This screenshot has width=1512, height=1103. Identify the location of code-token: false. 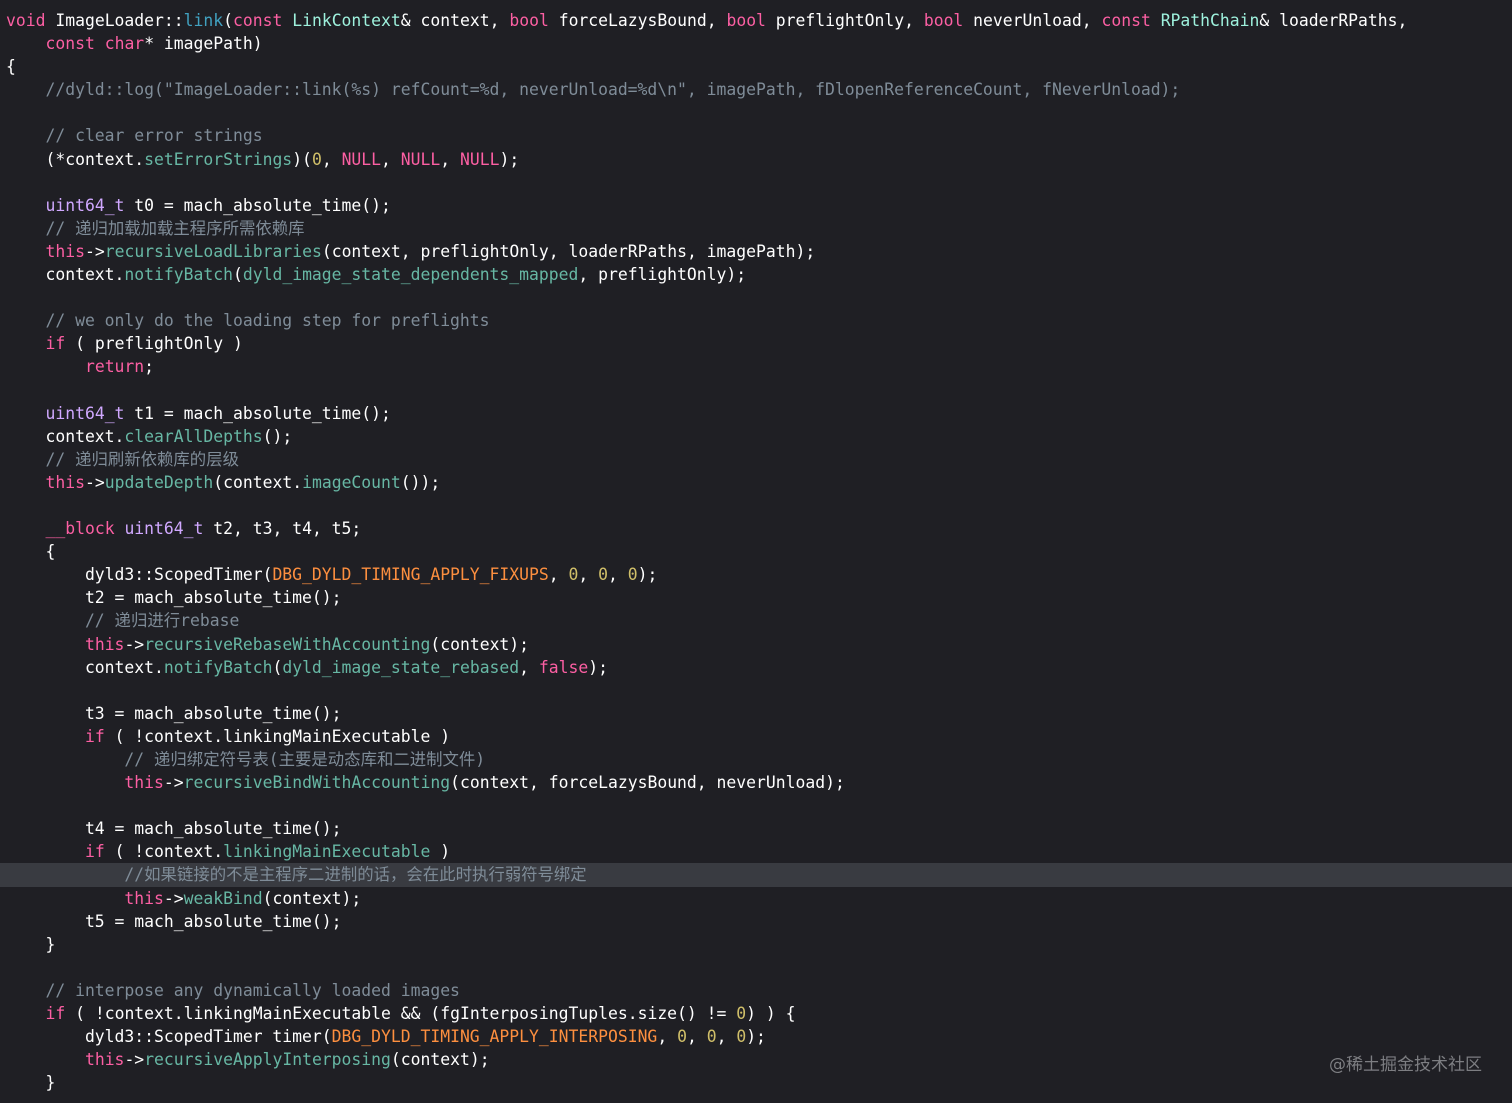
(563, 667).